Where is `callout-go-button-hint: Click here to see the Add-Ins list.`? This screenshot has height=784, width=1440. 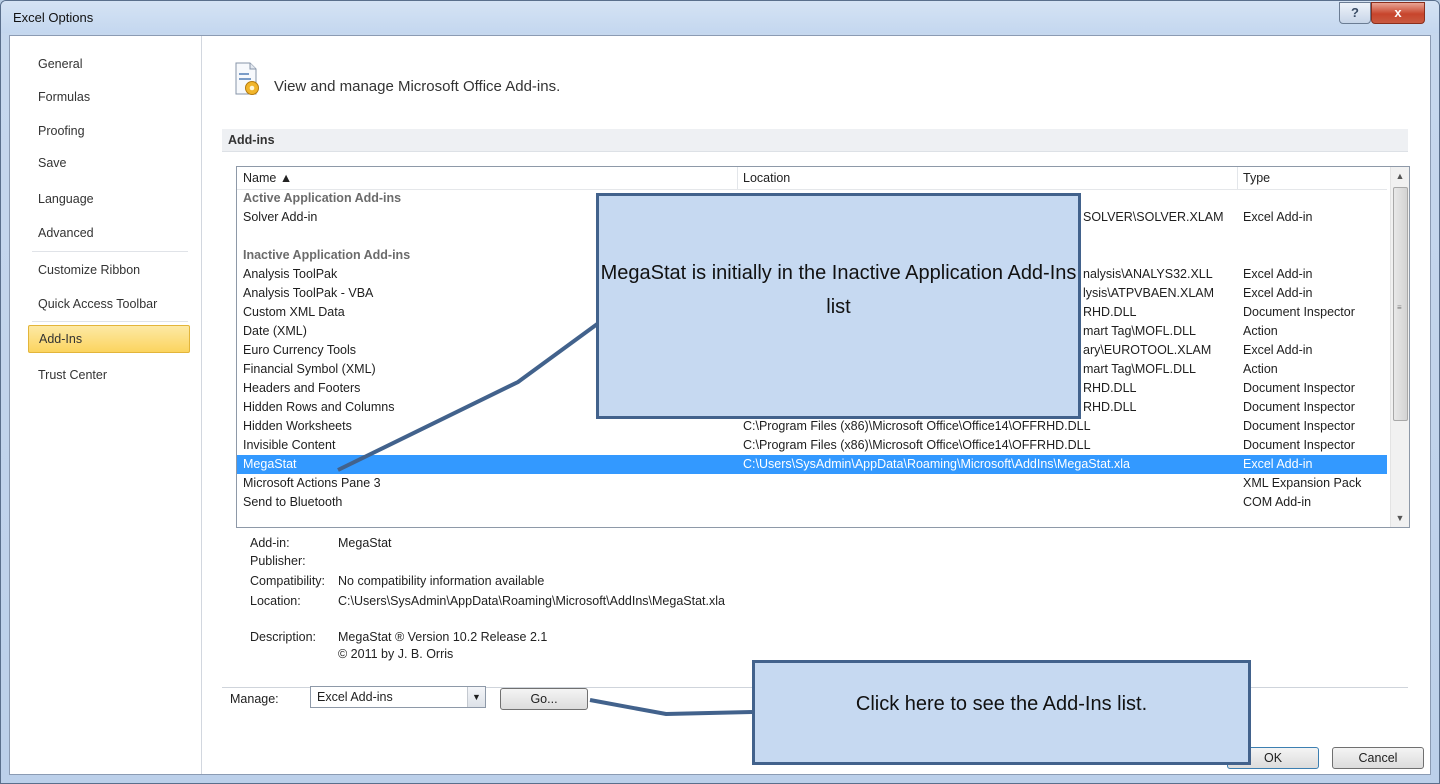
callout-go-button-hint: Click here to see the Add-Ins list. is located at coordinates (1001, 712).